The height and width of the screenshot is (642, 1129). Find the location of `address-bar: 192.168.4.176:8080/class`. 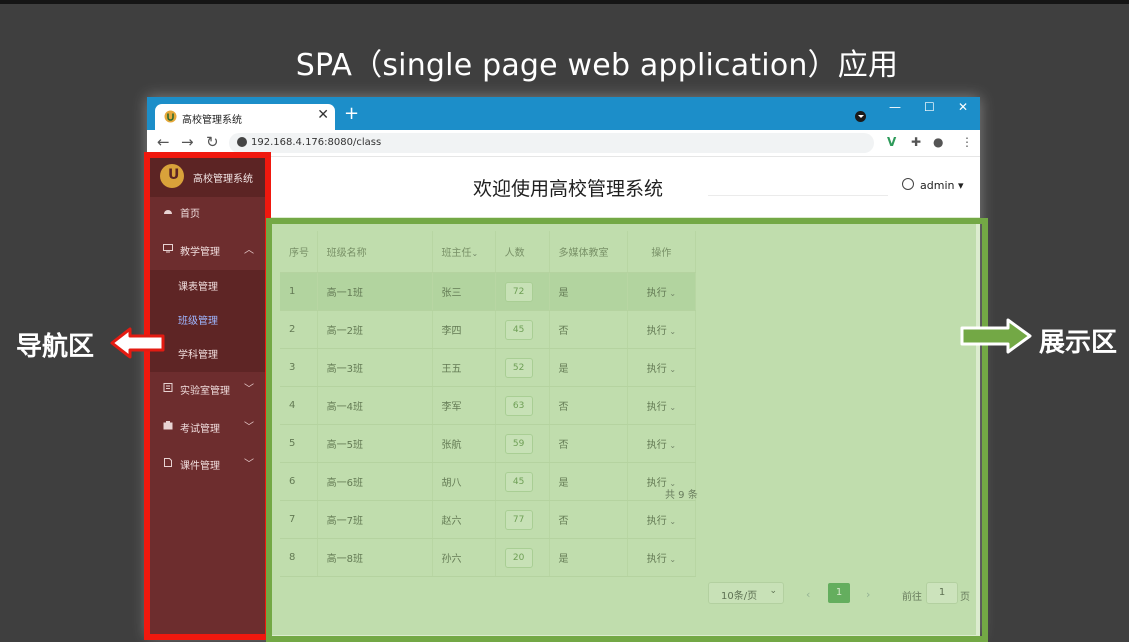

address-bar: 192.168.4.176:8080/class is located at coordinates (551, 143).